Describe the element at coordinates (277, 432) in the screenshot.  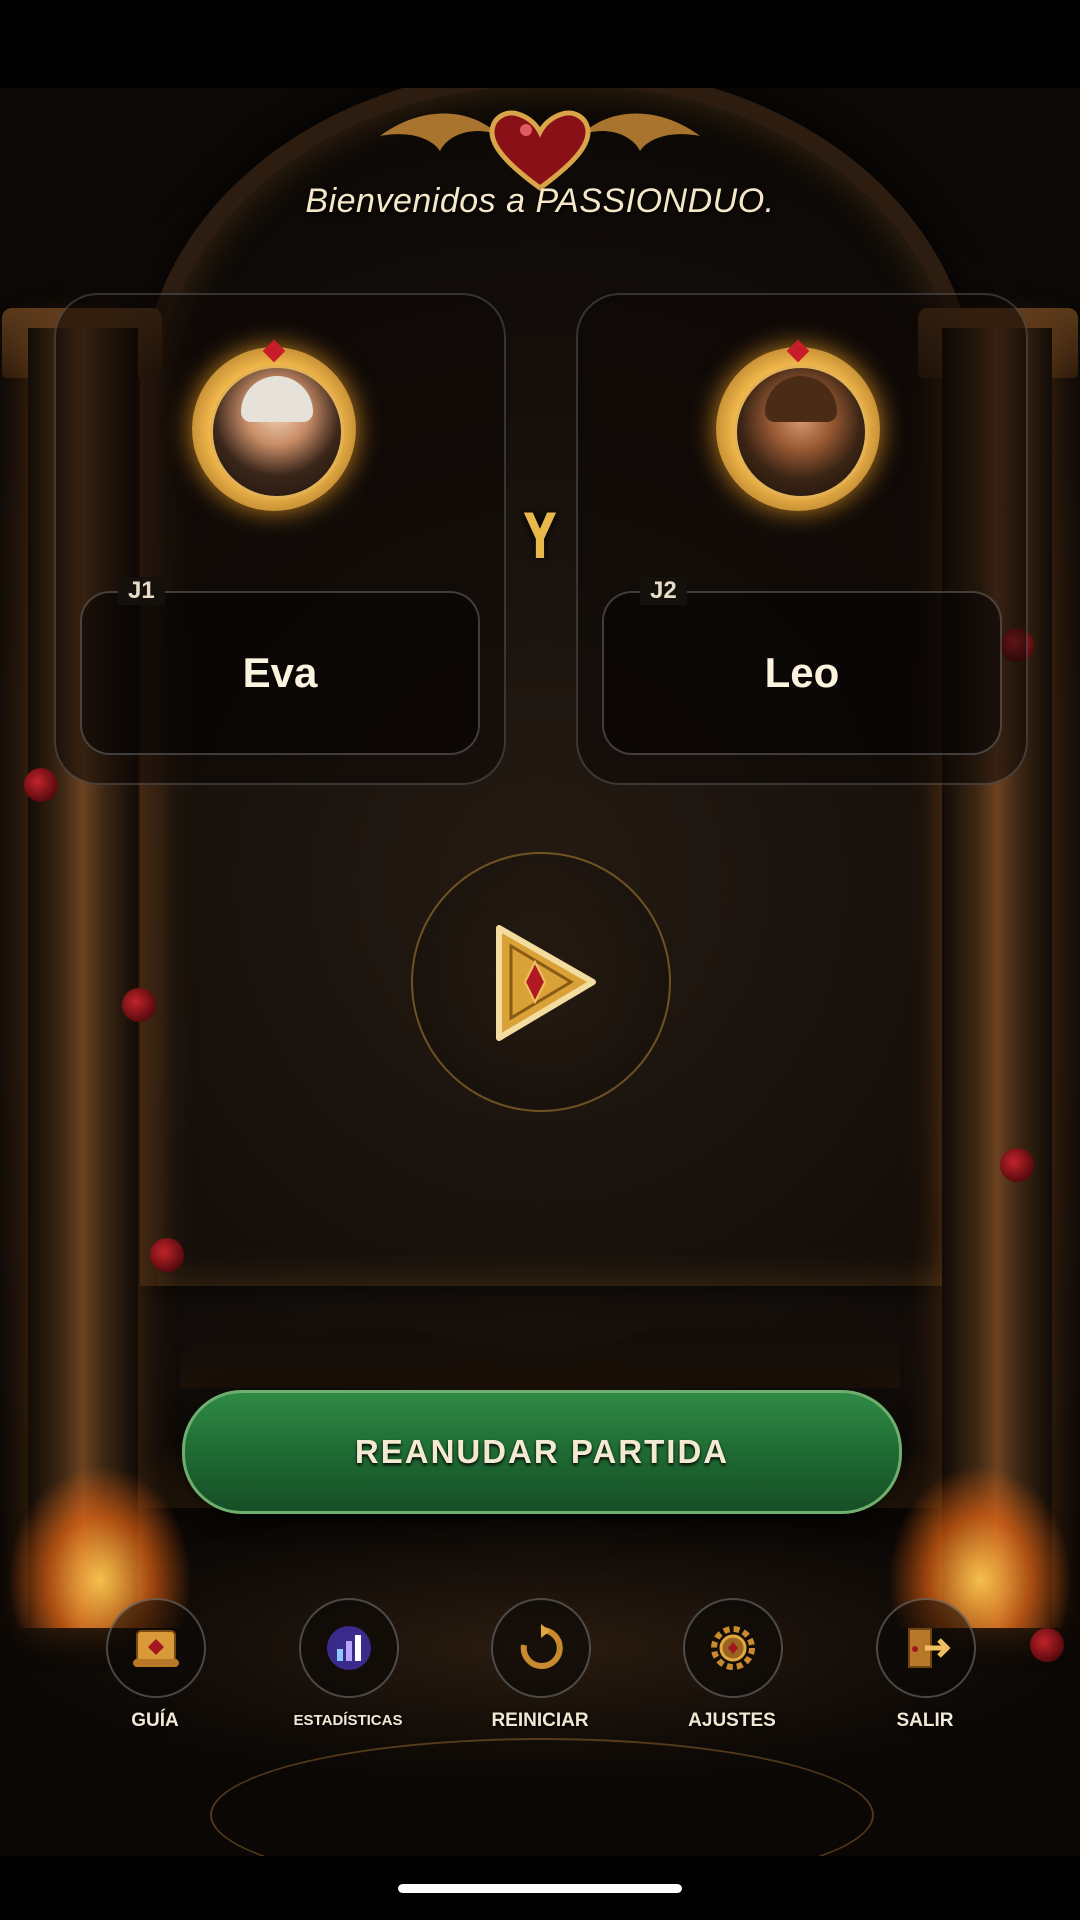
I see `woman-portrait-icon` at that location.